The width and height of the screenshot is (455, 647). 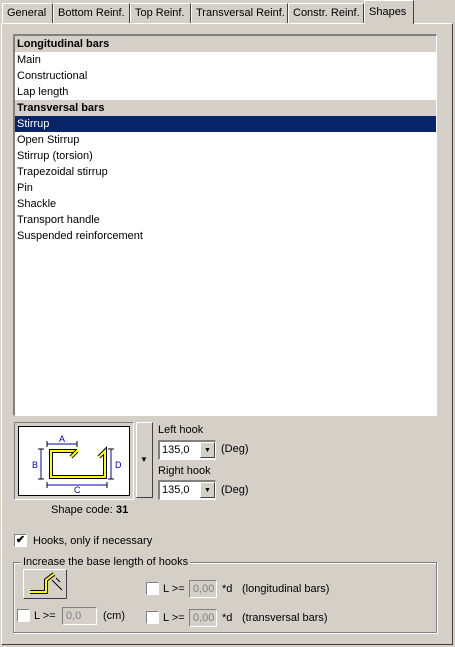 I want to click on hook-shape-button, so click(x=45, y=584).